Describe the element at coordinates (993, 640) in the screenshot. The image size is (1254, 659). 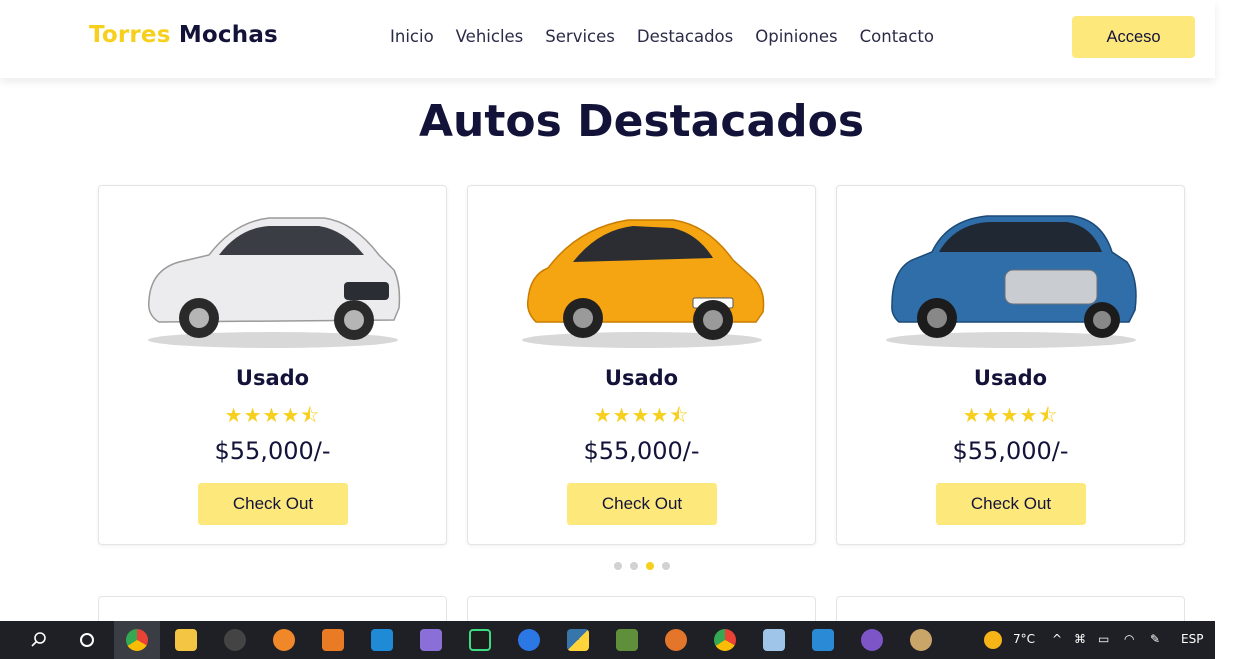
I see `weather-sun-icon` at that location.